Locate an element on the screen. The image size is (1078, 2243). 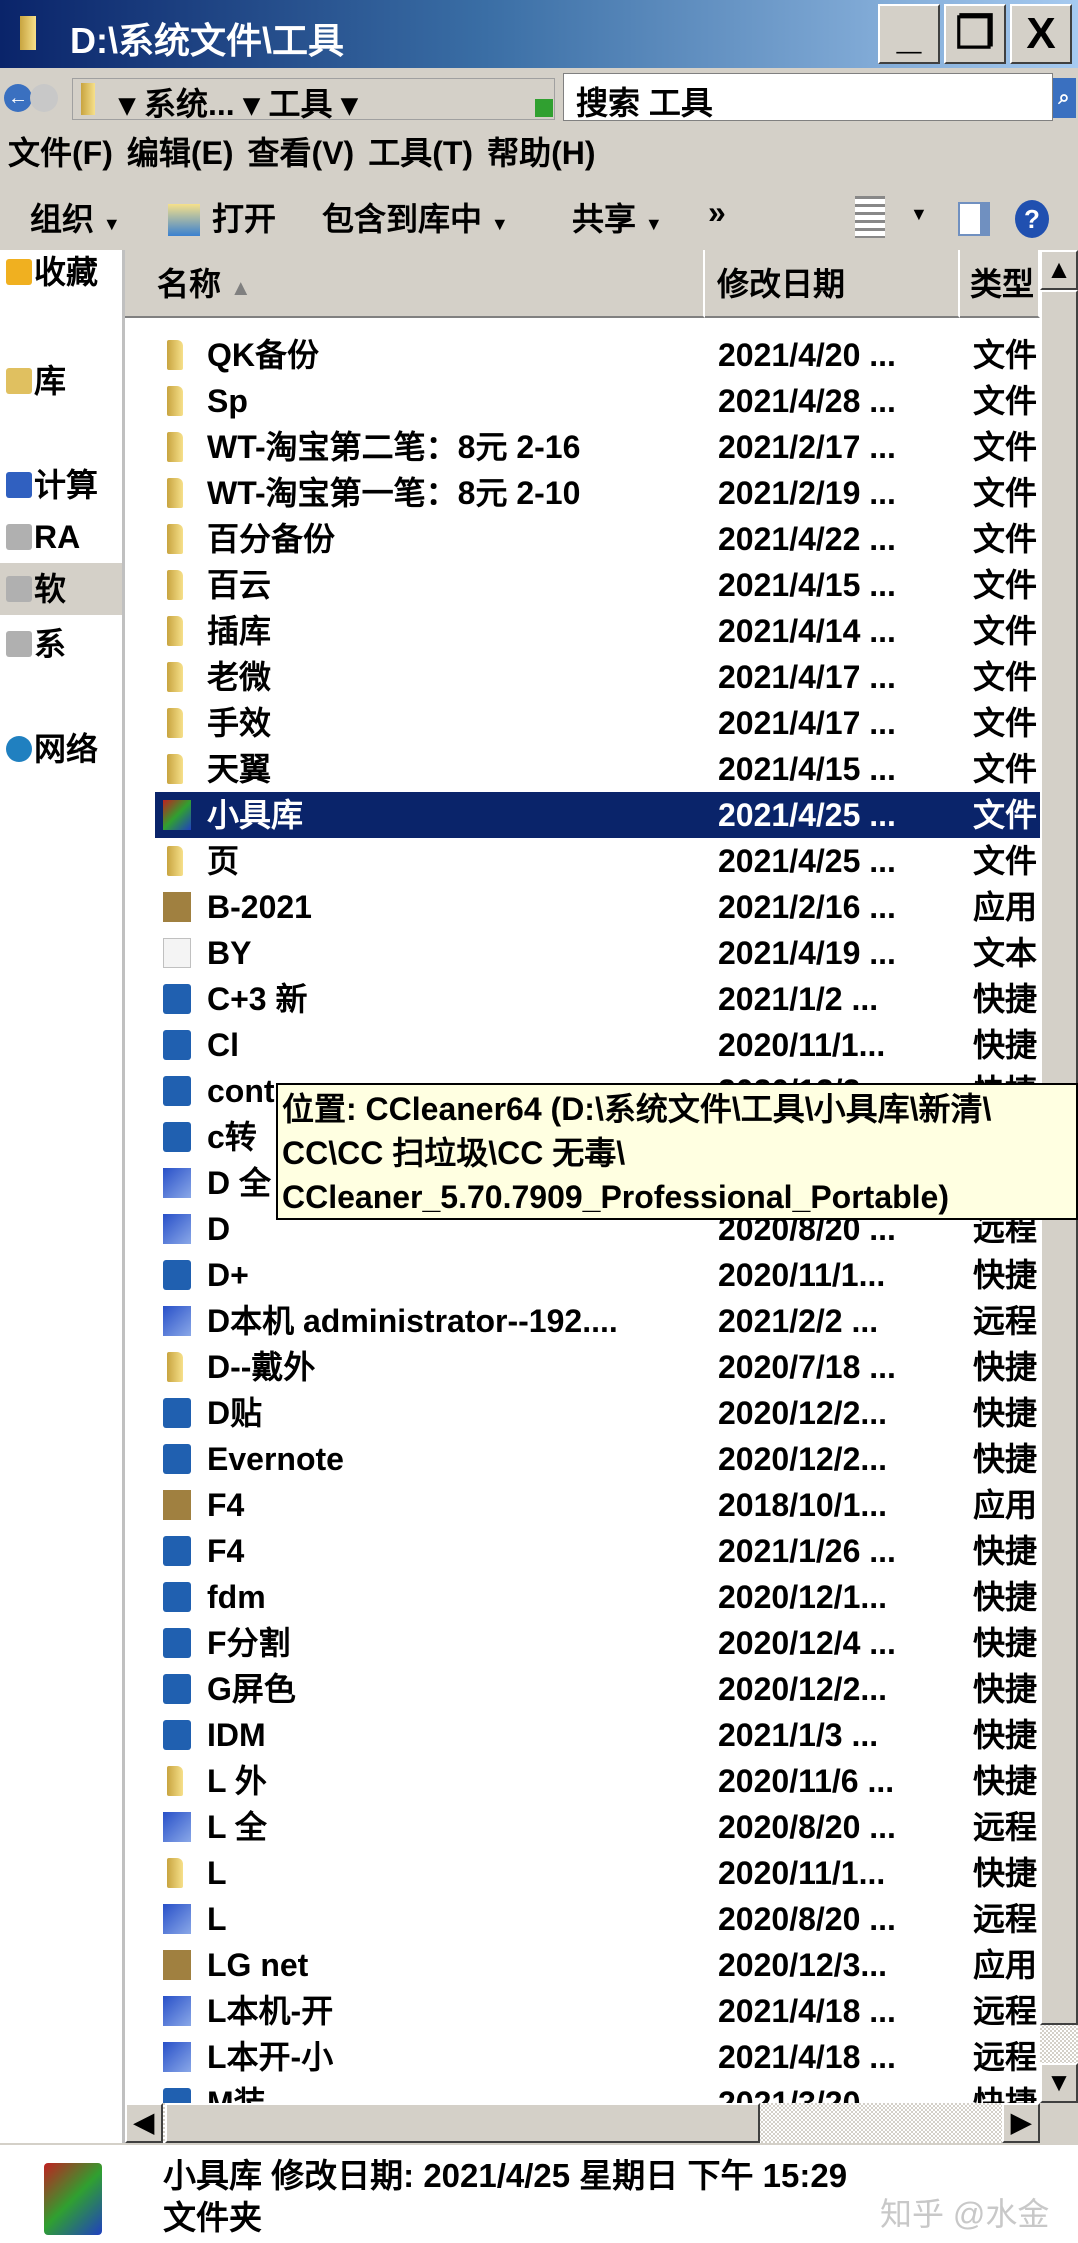
file-row: L本开-小 2021/4/18 ... 远程 is located at coordinates (597, 2057).